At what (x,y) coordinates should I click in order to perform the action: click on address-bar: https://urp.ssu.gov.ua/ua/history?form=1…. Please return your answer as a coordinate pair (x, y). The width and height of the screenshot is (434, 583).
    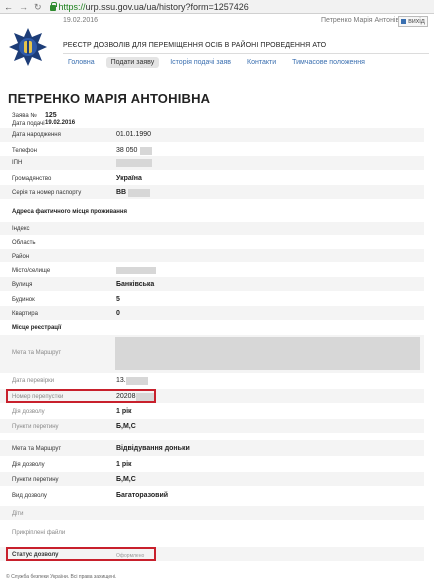
    Looking at the image, I should click on (149, 6).